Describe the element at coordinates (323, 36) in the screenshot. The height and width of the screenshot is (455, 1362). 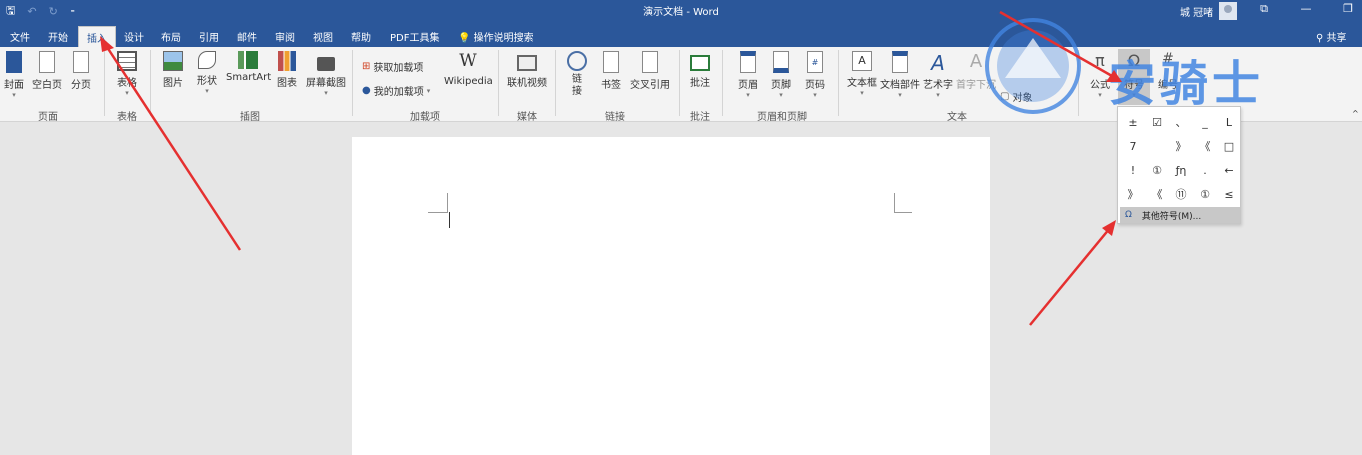
I see `tab-view: 视图` at that location.